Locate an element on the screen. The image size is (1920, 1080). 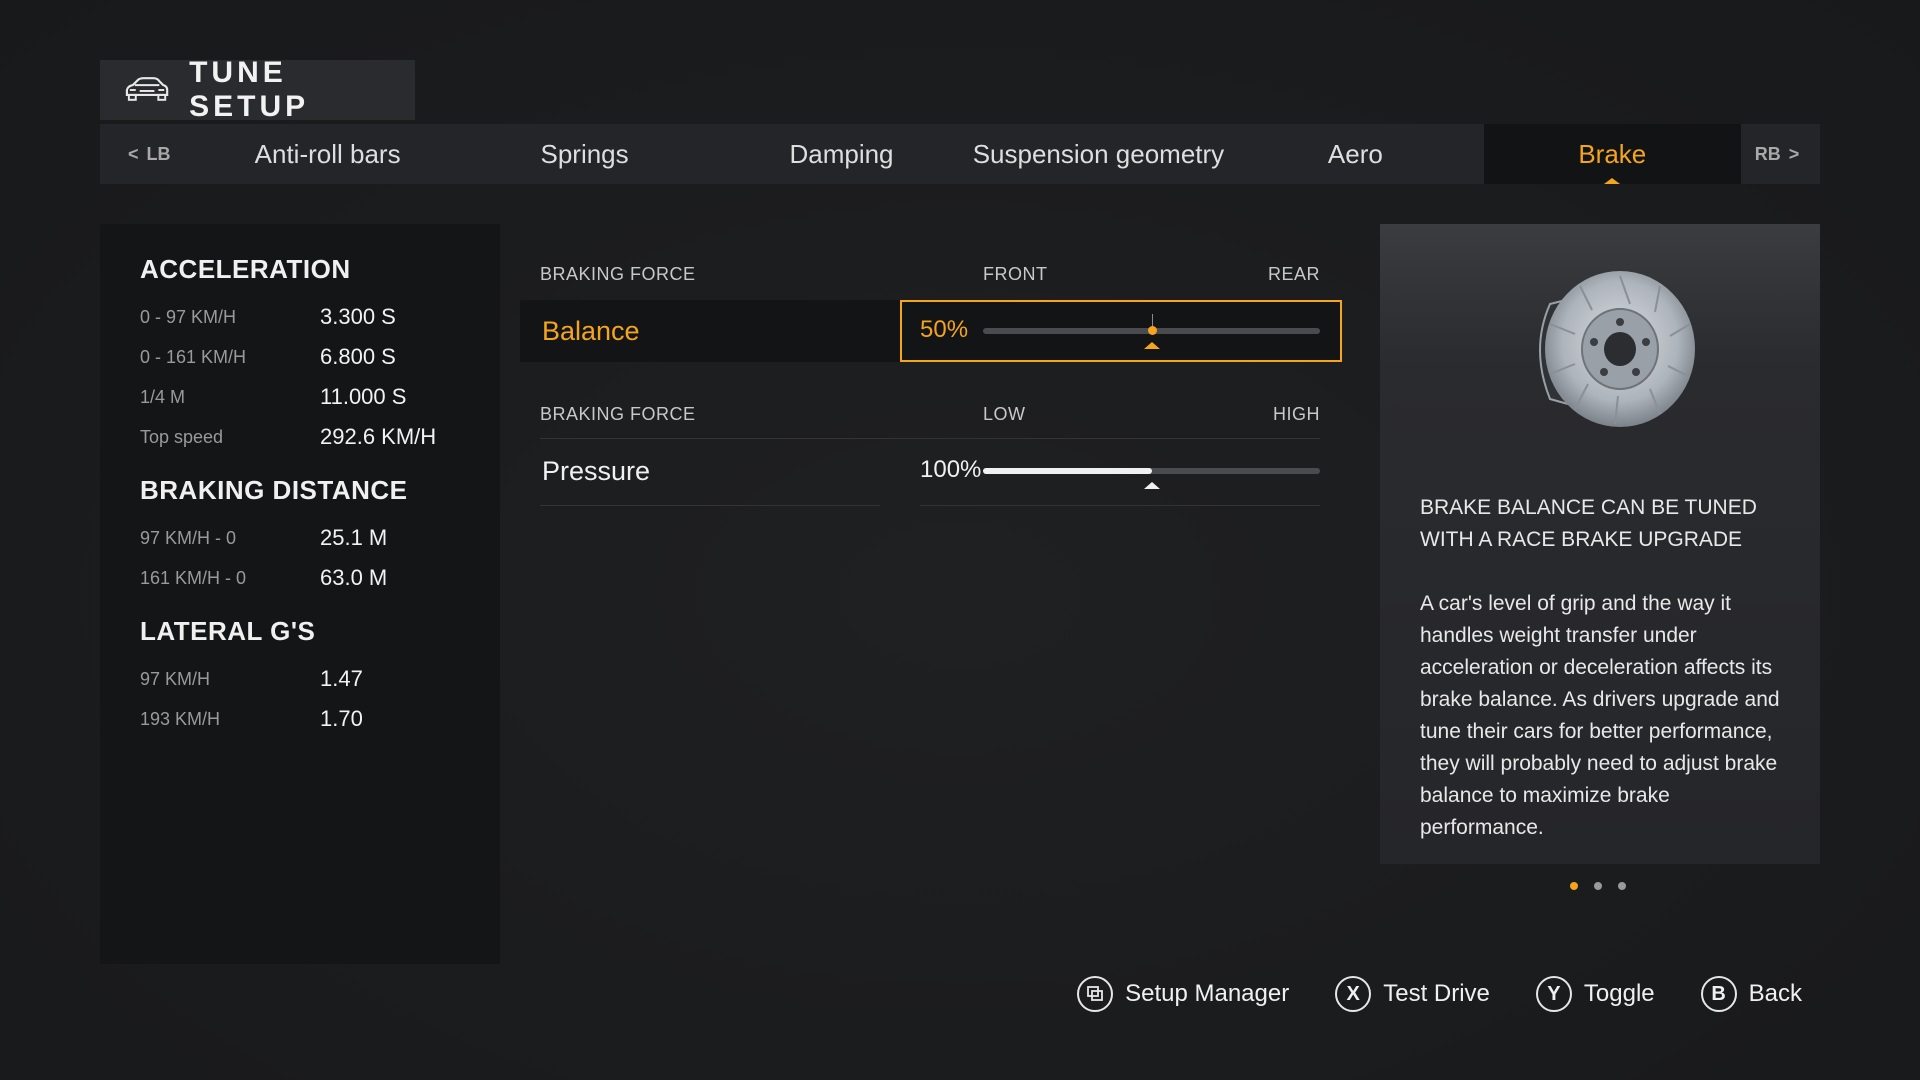
page-title-box: TUNE SETUP is located at coordinates (257, 89).